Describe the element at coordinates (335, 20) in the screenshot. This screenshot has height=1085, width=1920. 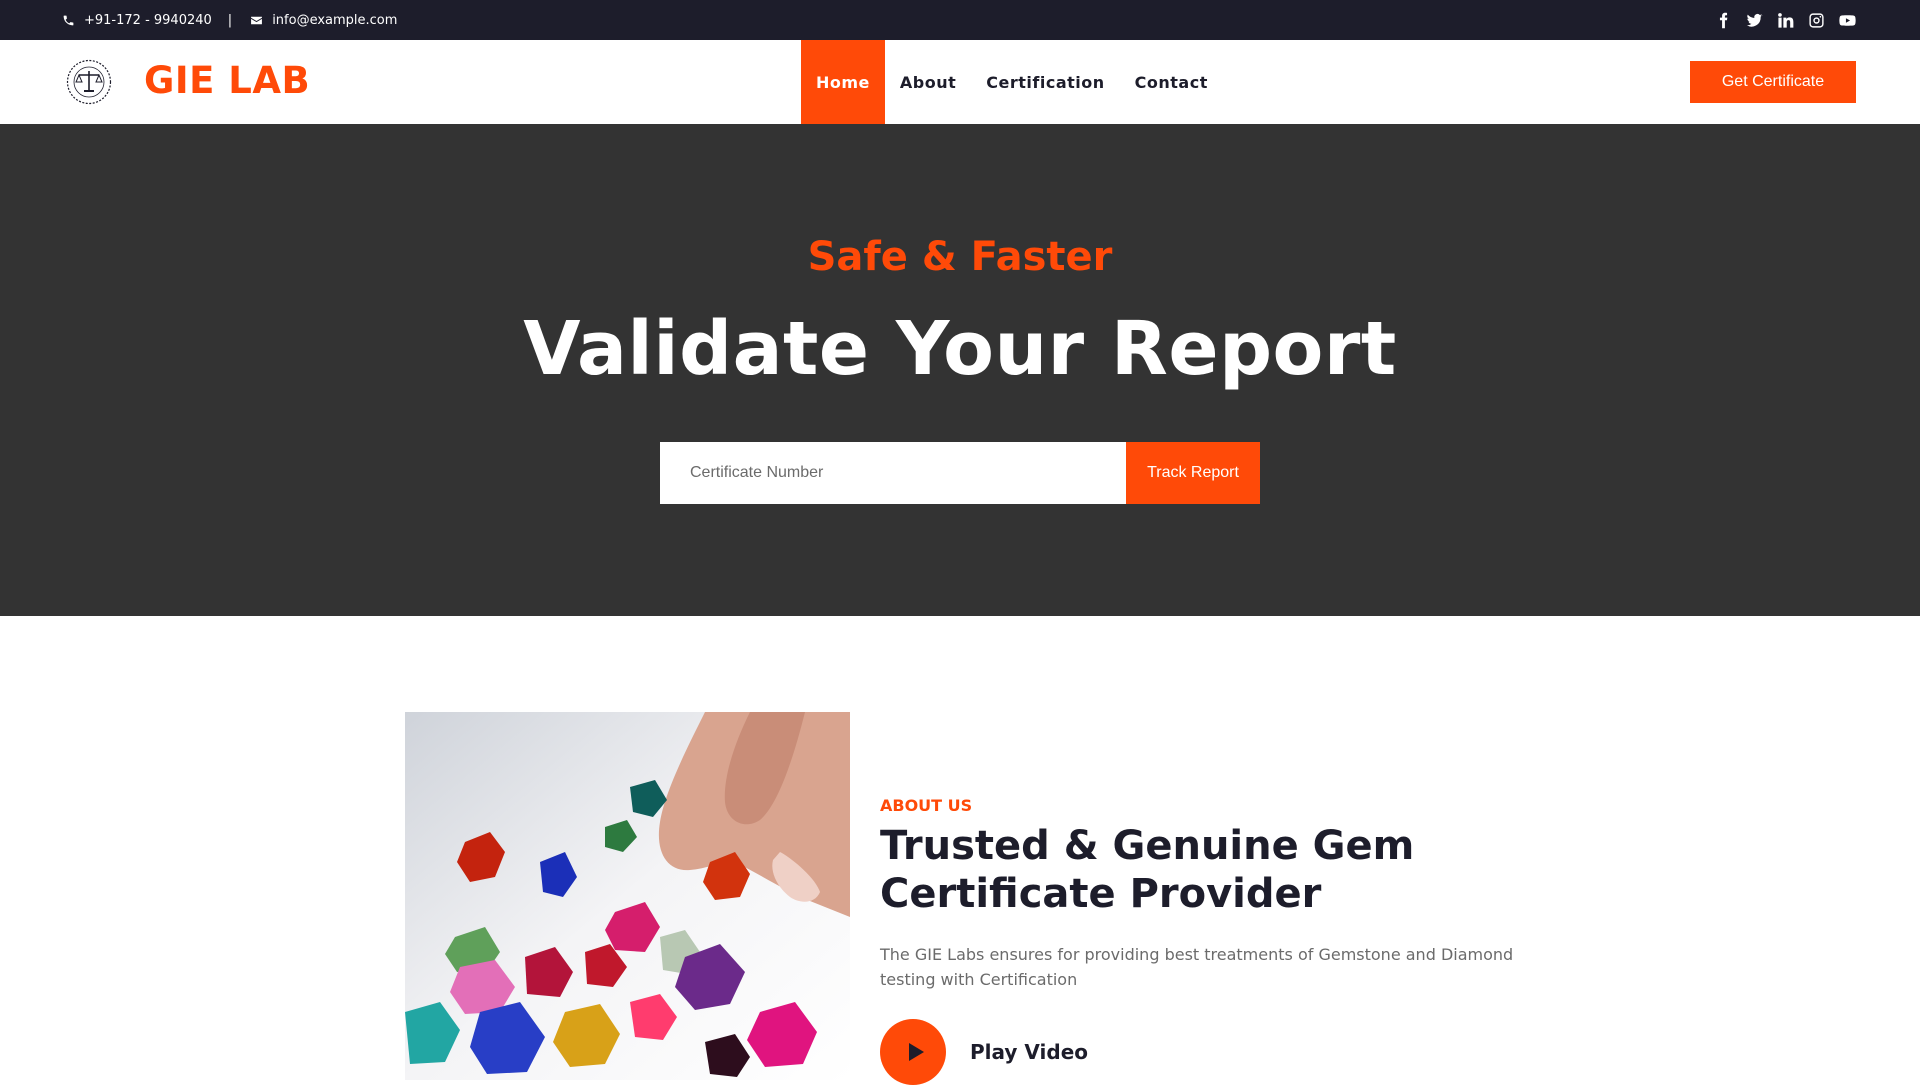
I see `email-address: info@example.com` at that location.